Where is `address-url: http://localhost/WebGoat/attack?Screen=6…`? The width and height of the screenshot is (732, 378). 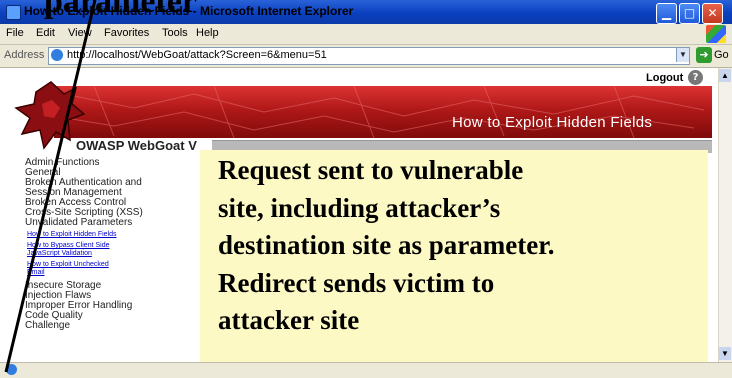
address-url: http://localhost/WebGoat/attack?Screen=6… is located at coordinates (197, 55).